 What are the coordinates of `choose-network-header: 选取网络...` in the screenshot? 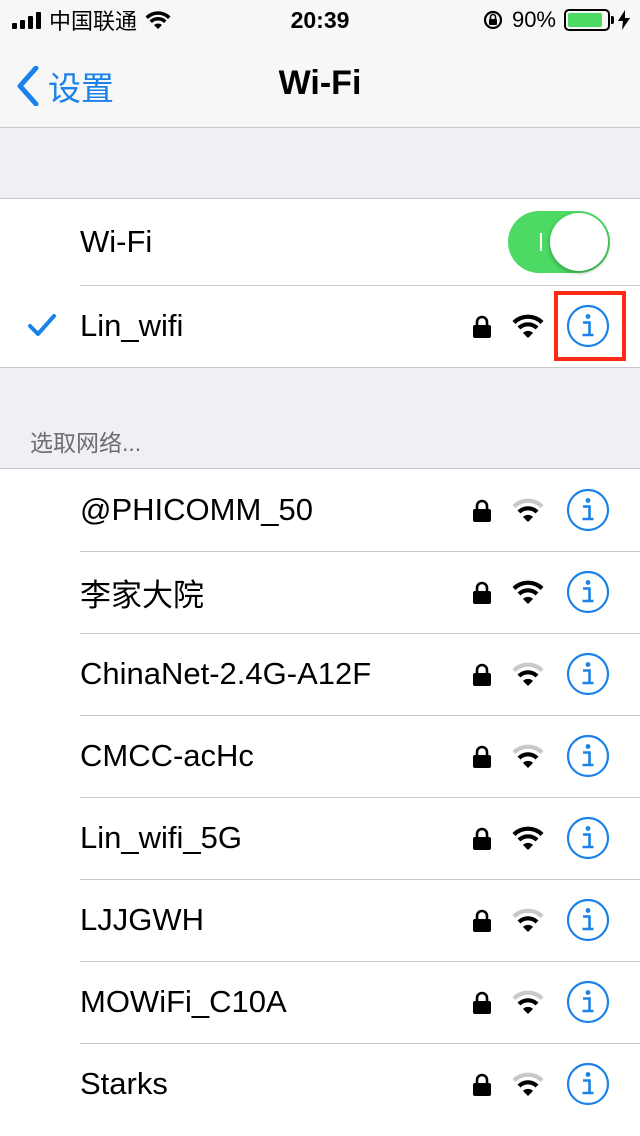 It's located at (86, 443).